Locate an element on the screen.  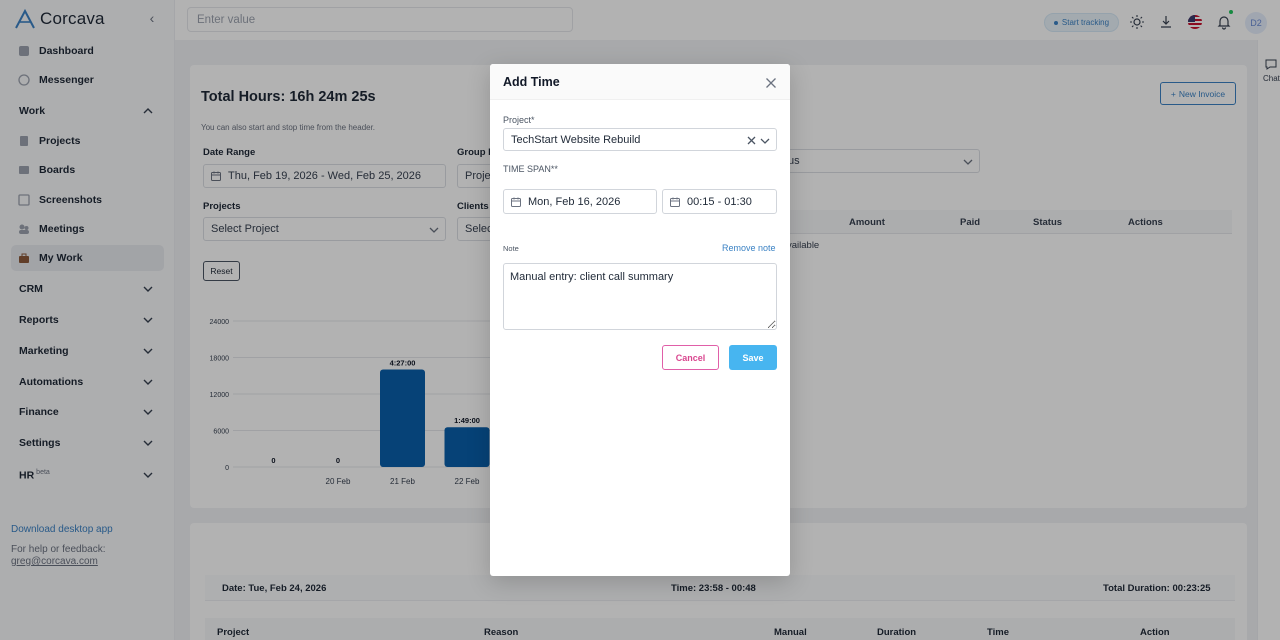
close-icon is located at coordinates (771, 83).